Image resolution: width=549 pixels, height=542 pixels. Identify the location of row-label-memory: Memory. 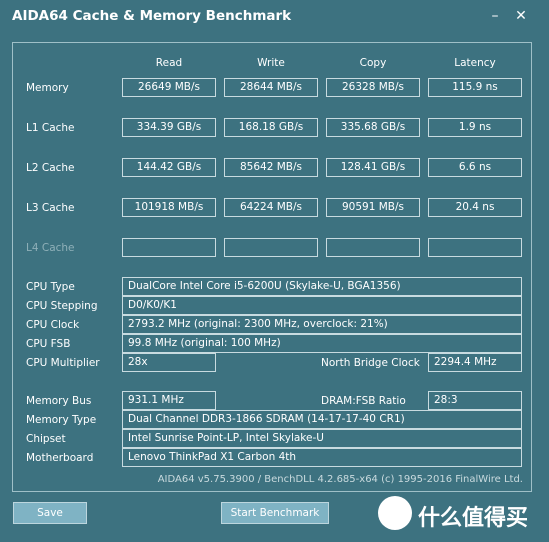
(47, 88).